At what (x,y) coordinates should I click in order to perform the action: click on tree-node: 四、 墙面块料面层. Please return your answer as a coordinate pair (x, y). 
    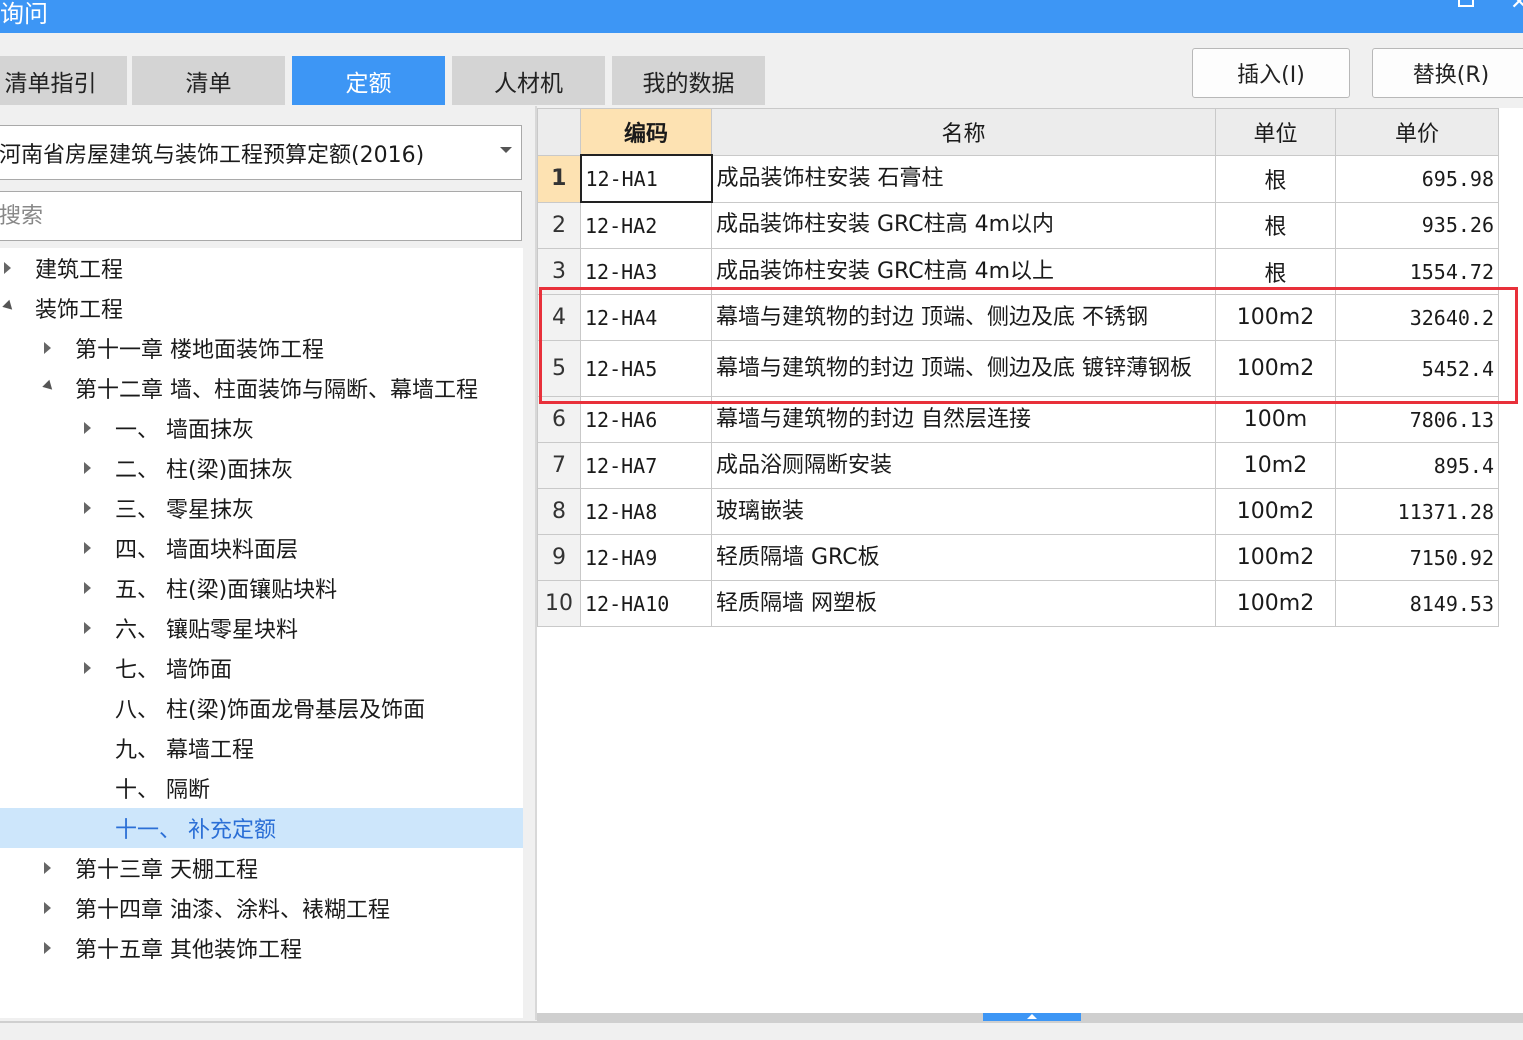
    Looking at the image, I should click on (261, 548).